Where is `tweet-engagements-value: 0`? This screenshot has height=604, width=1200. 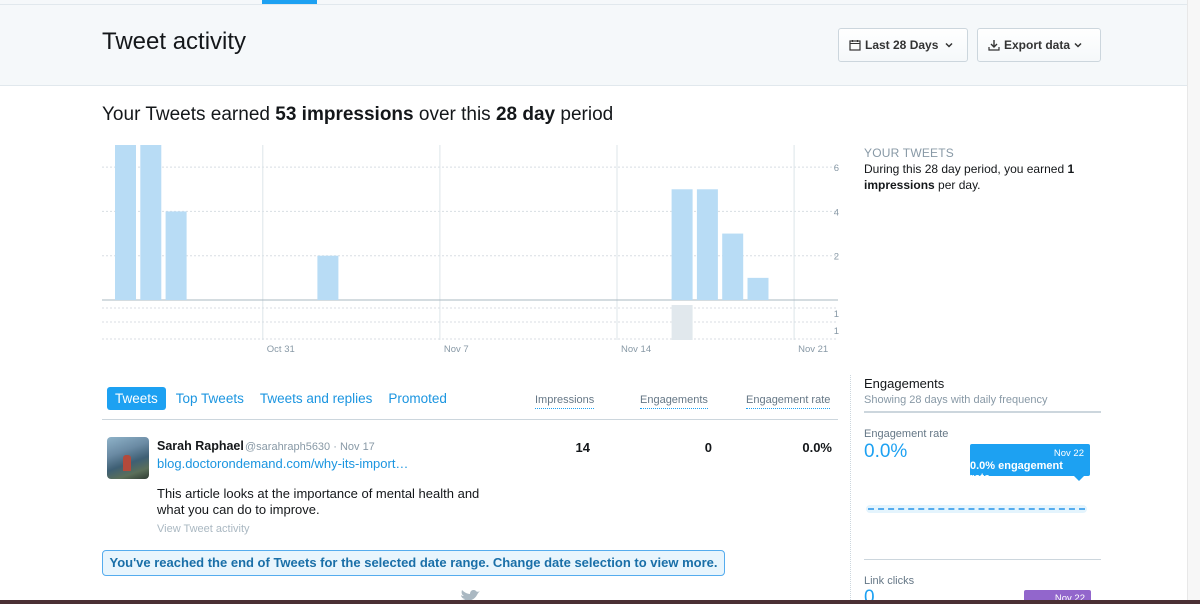 tweet-engagements-value: 0 is located at coordinates (708, 447).